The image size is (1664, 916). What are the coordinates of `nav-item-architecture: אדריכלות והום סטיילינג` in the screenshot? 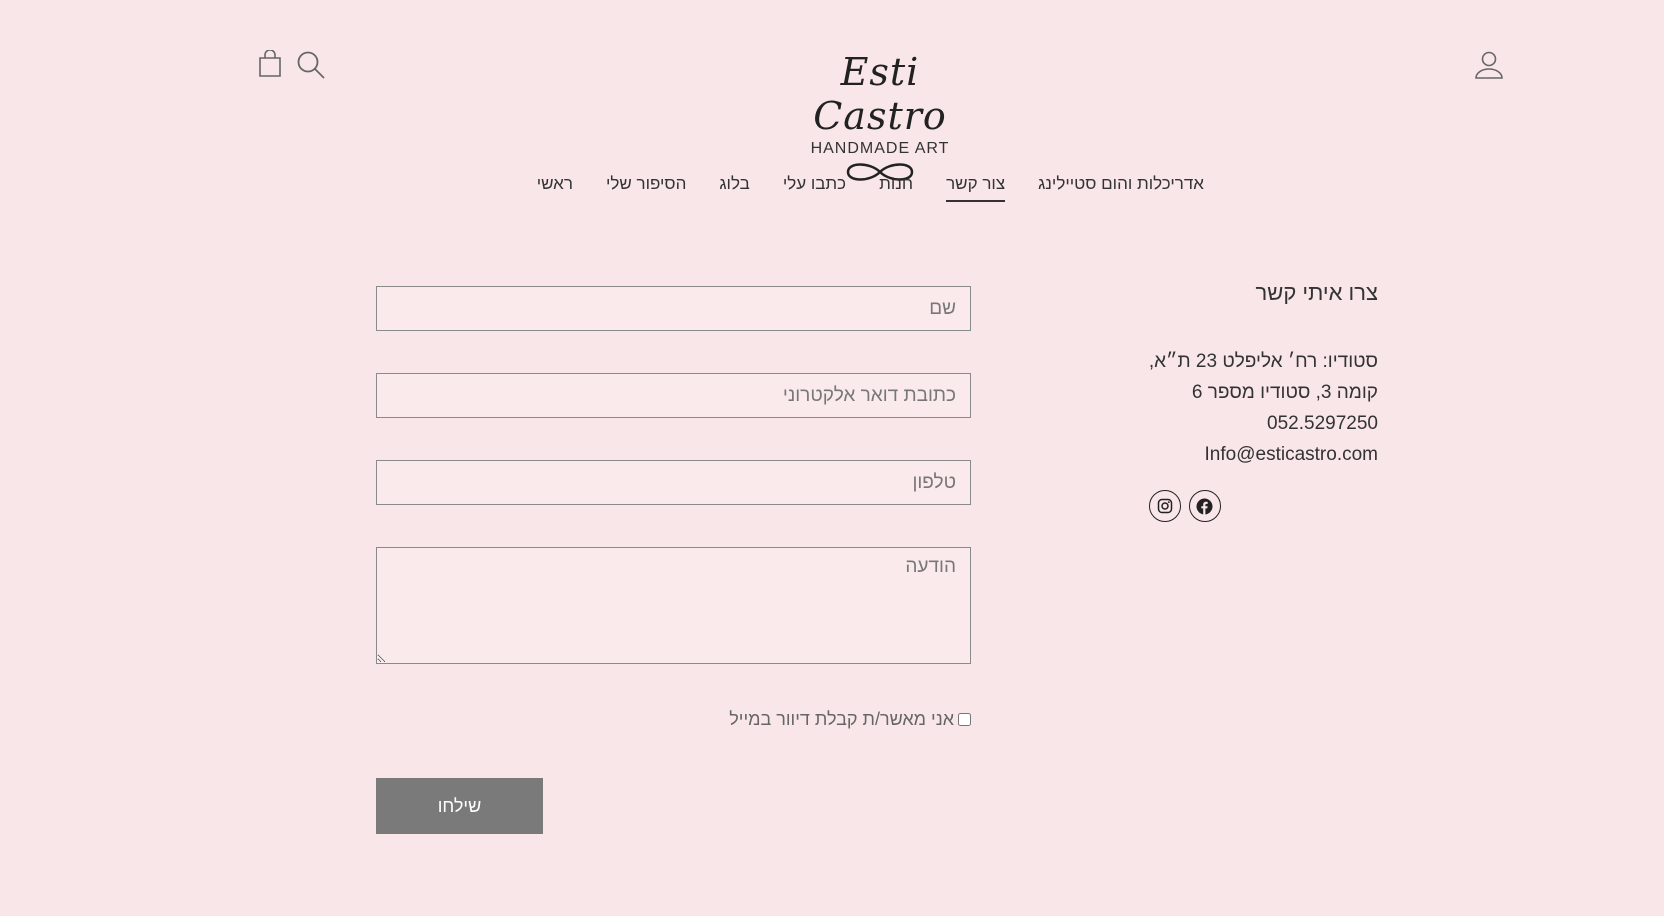 It's located at (1121, 188).